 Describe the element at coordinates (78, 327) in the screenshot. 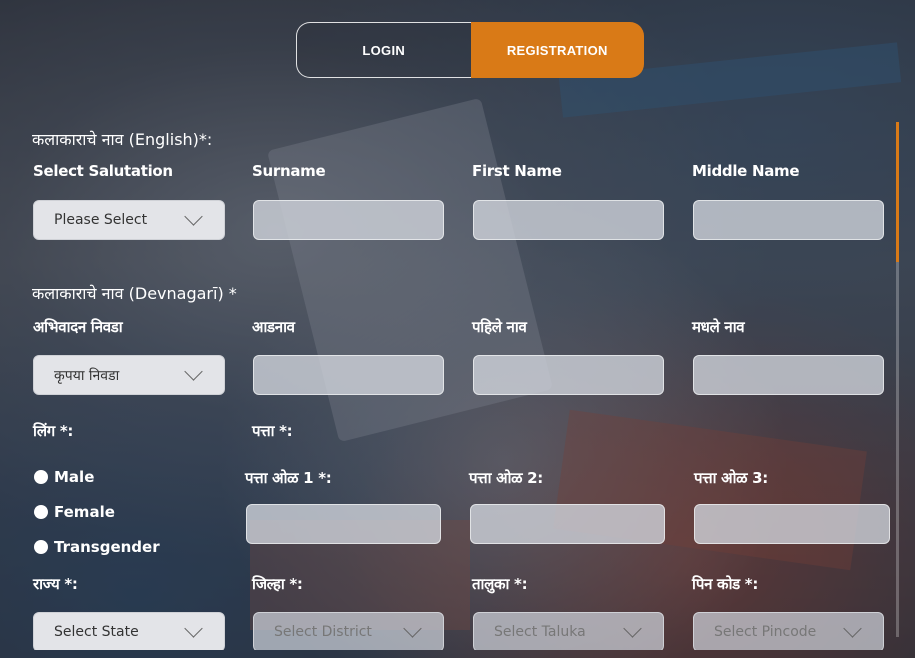

I see `devnagari-salutation-label: अभिवादन निवडा` at that location.